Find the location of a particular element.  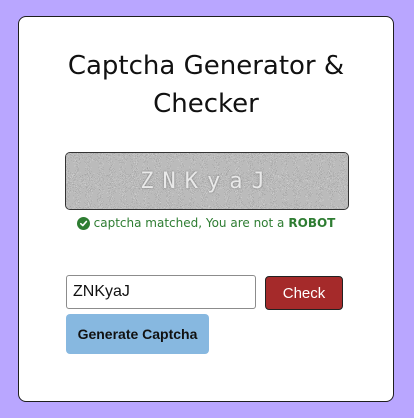

page-title: Captcha Generator & Checker is located at coordinates (206, 85).